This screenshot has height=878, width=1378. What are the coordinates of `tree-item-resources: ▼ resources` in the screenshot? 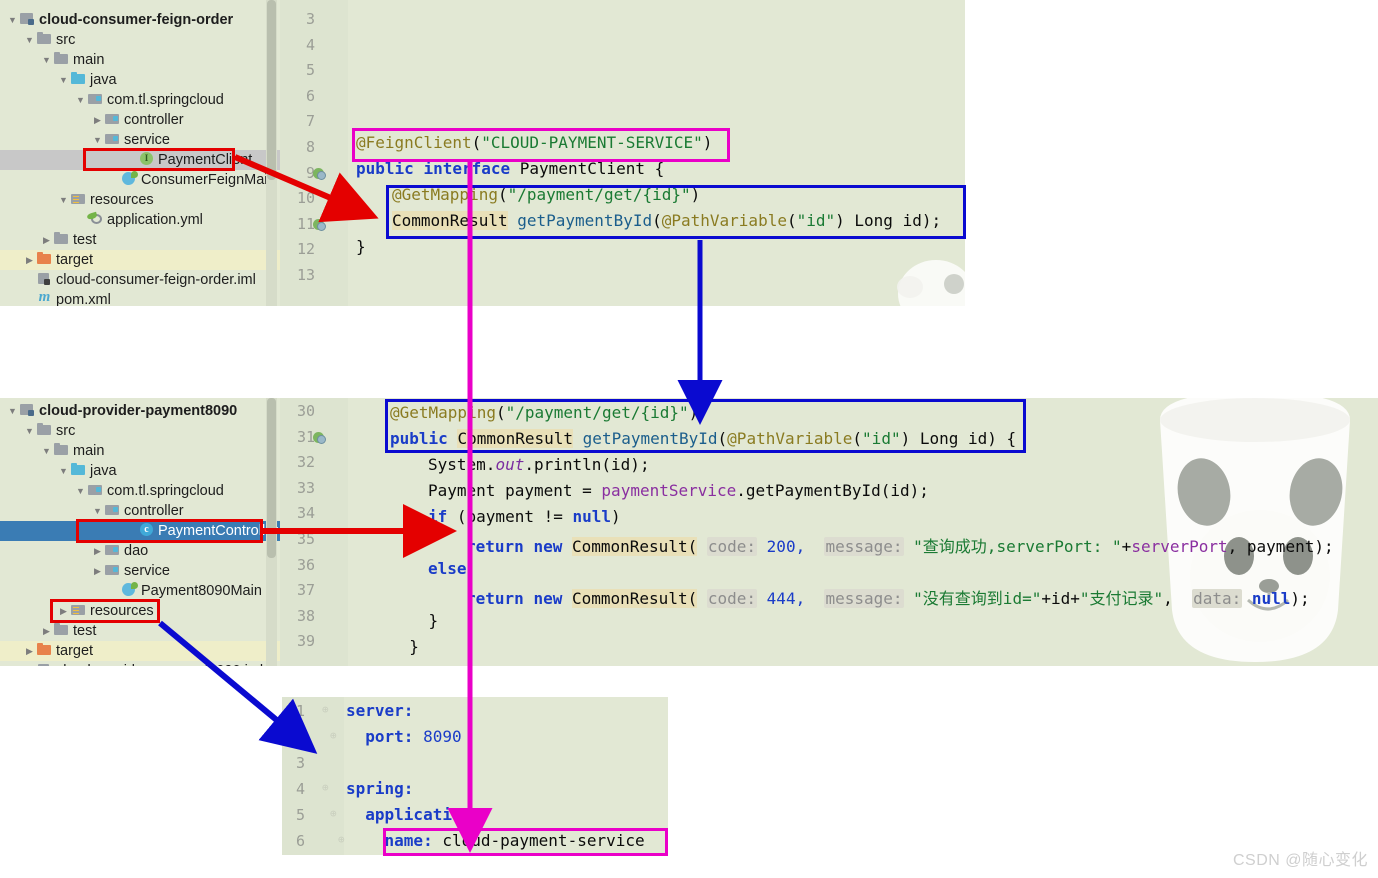 It's located at (140, 200).